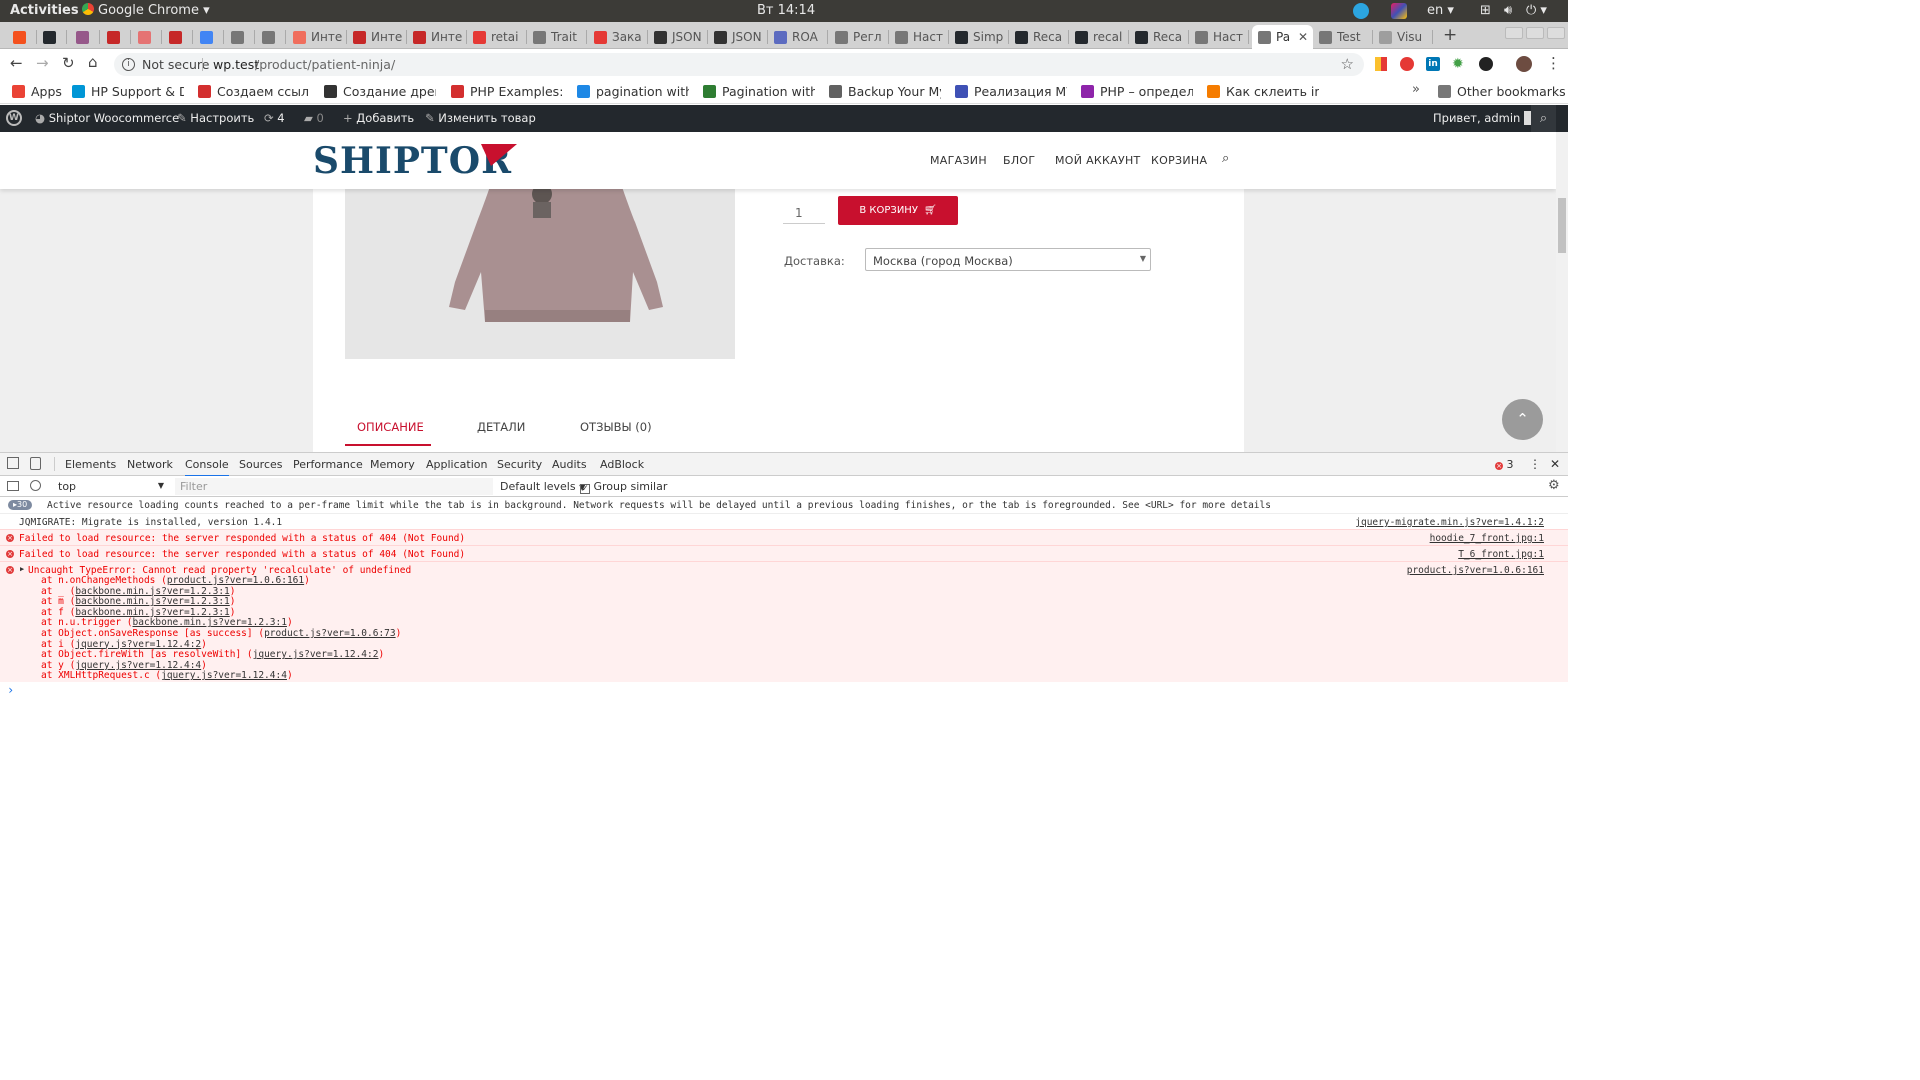 The height and width of the screenshot is (1080, 1920). What do you see at coordinates (501, 427) in the screenshot?
I see `tab-details: ДЕТАЛИ` at bounding box center [501, 427].